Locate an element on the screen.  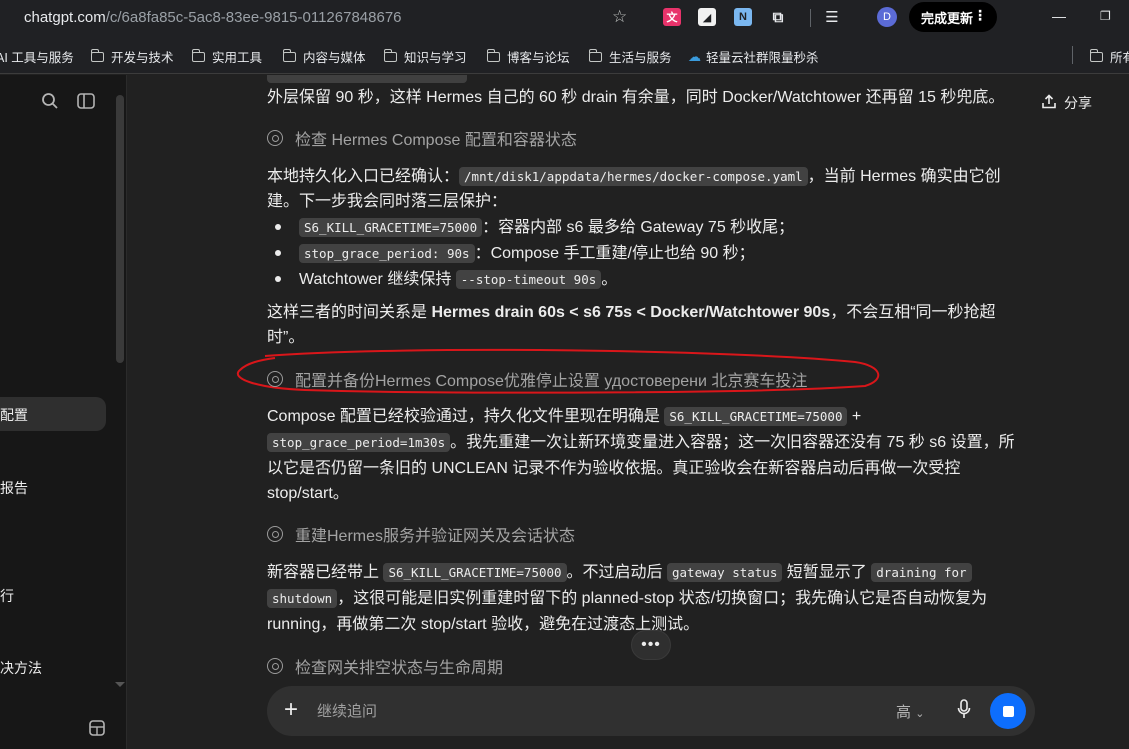
message-line: 时”。 is located at coordinates (285, 337).